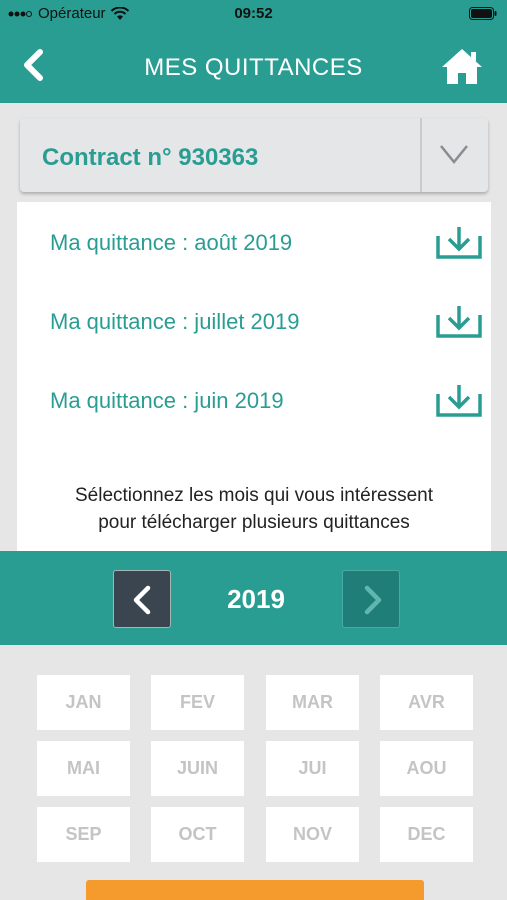 This screenshot has height=900, width=507. Describe the element at coordinates (312, 768) in the screenshot. I see `month-jul: JUI` at that location.